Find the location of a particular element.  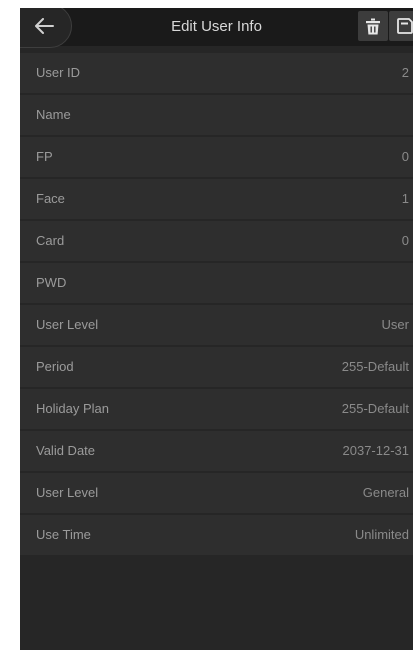

row-valid-date: Valid Date 2037-12-31 is located at coordinates (216, 451).